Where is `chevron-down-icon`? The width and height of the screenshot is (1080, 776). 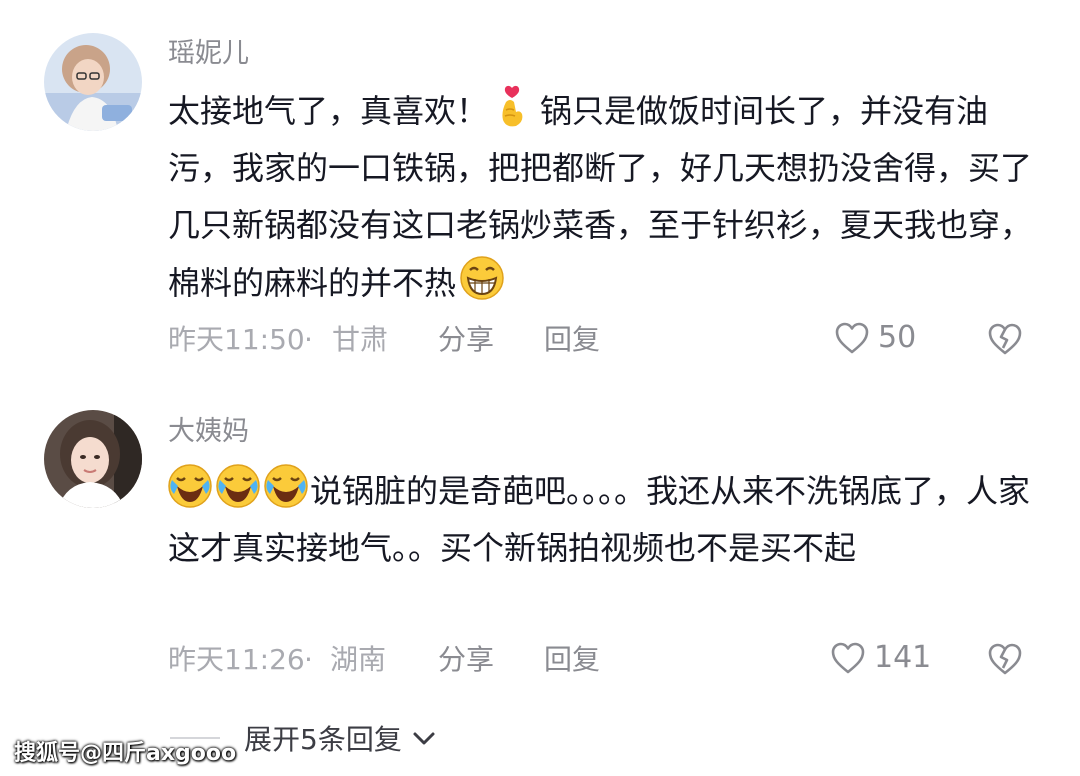
chevron-down-icon is located at coordinates (424, 738).